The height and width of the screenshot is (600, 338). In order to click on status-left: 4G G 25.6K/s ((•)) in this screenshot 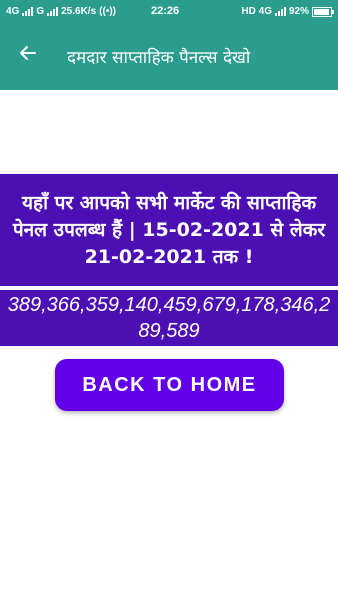, I will do `click(61, 11)`.